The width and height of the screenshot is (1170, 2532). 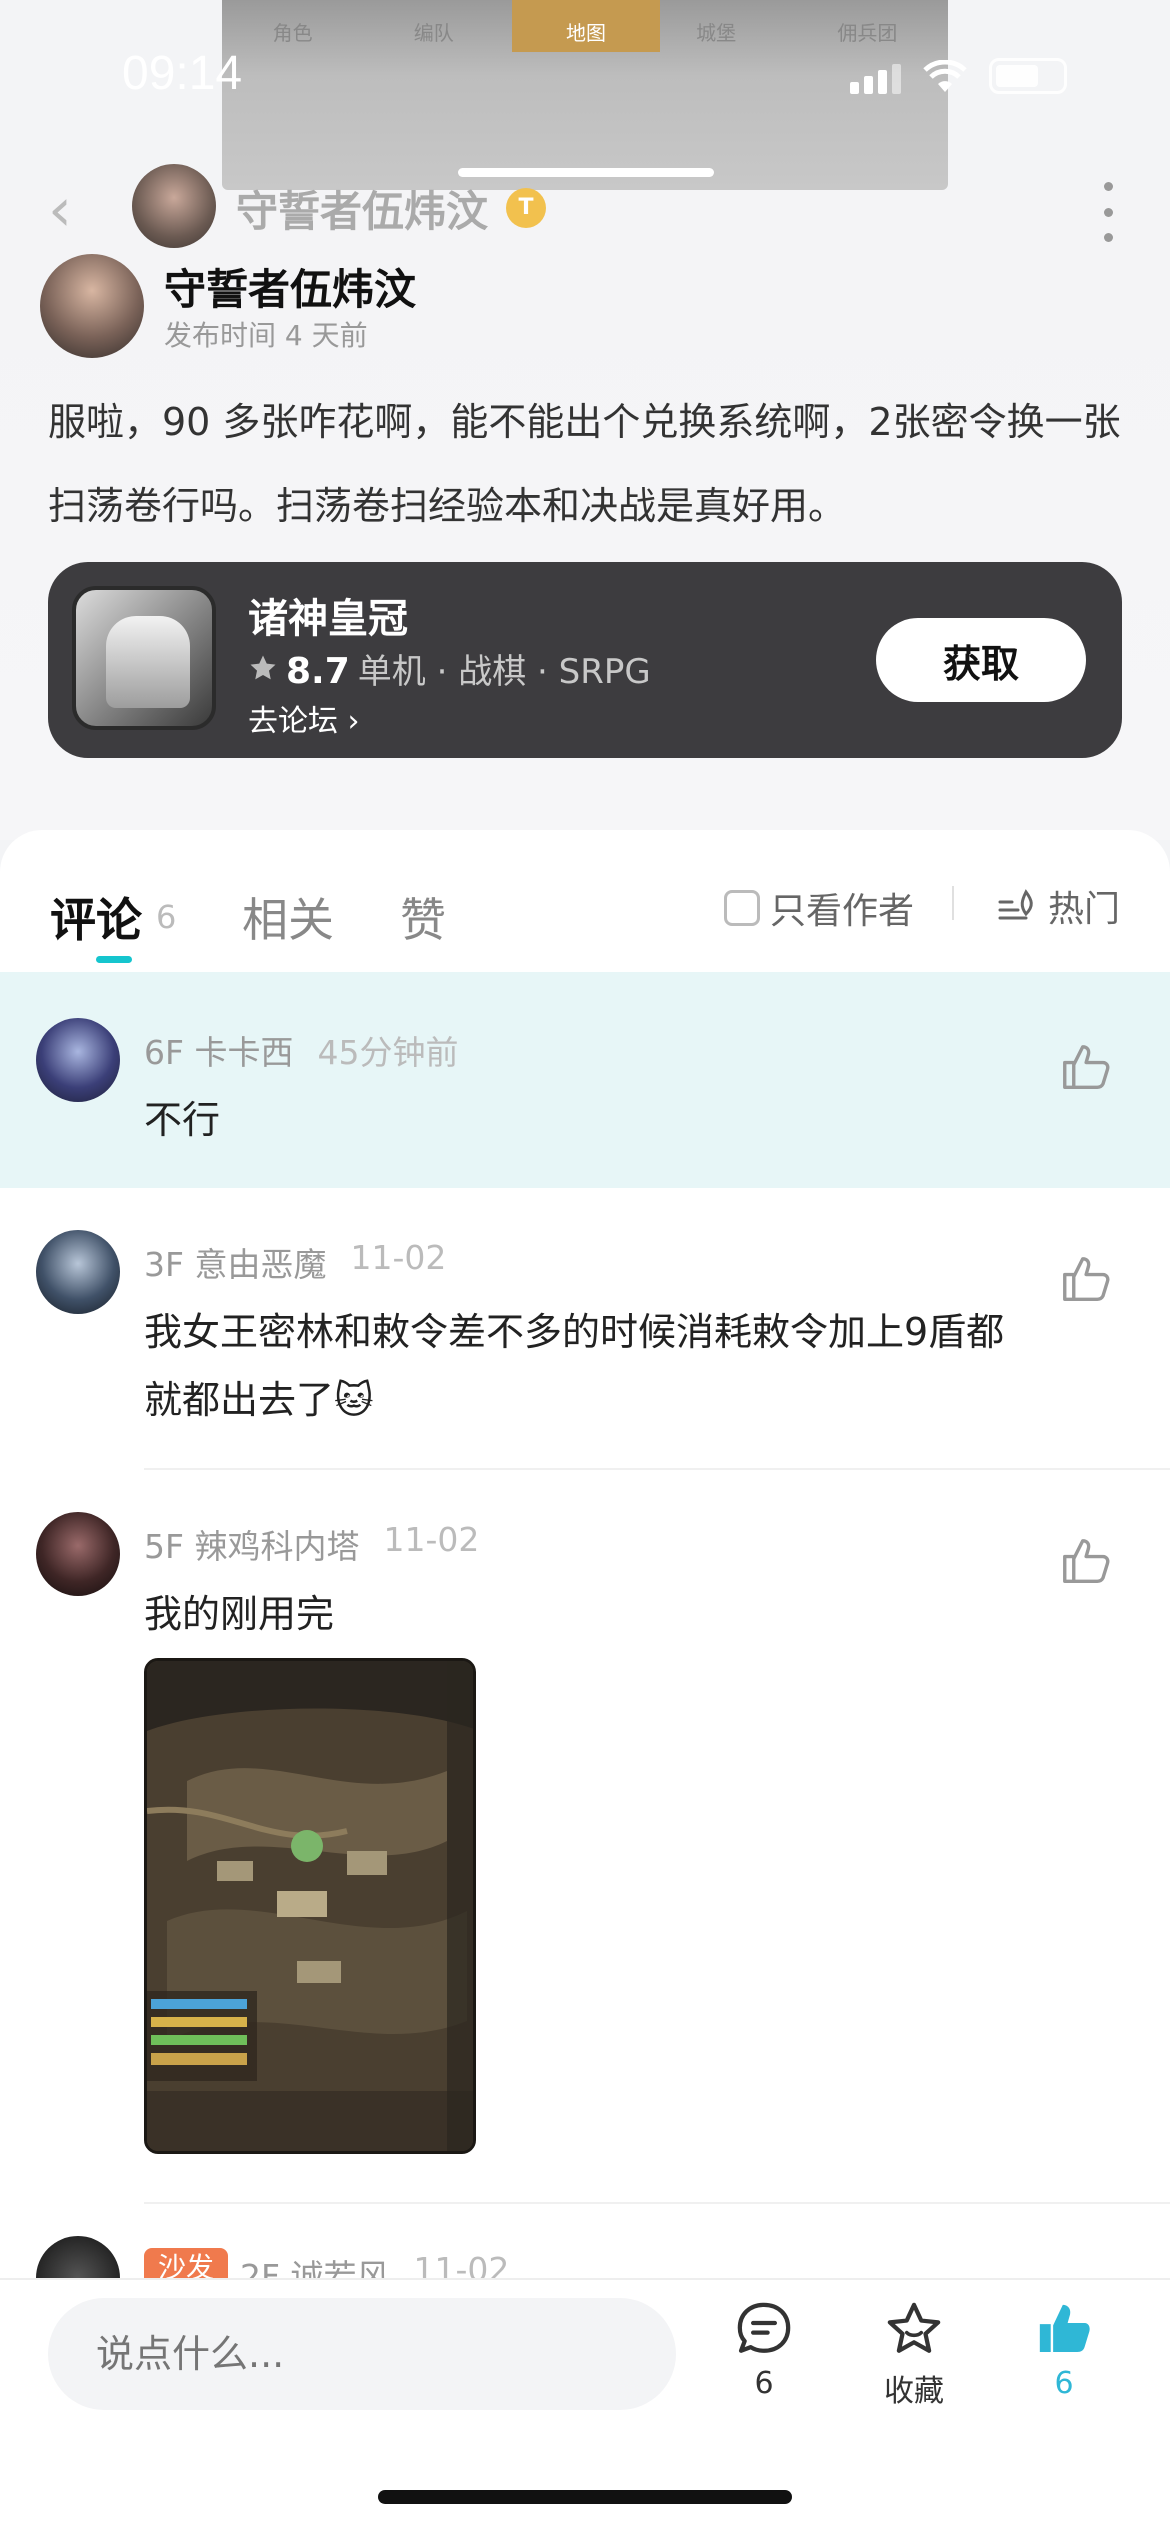 What do you see at coordinates (1015, 904) in the screenshot?
I see `sort-icon` at bounding box center [1015, 904].